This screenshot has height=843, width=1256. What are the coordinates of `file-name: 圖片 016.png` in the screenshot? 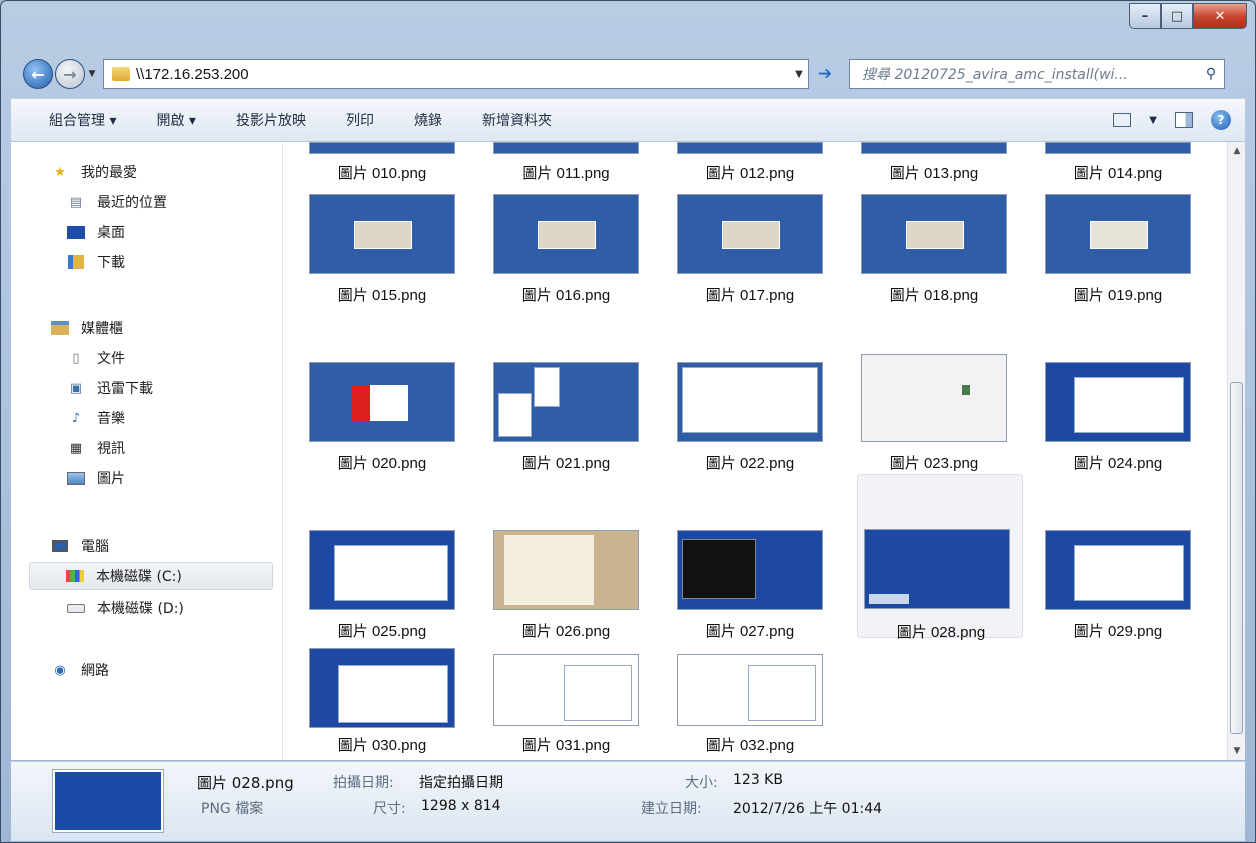 It's located at (566, 295).